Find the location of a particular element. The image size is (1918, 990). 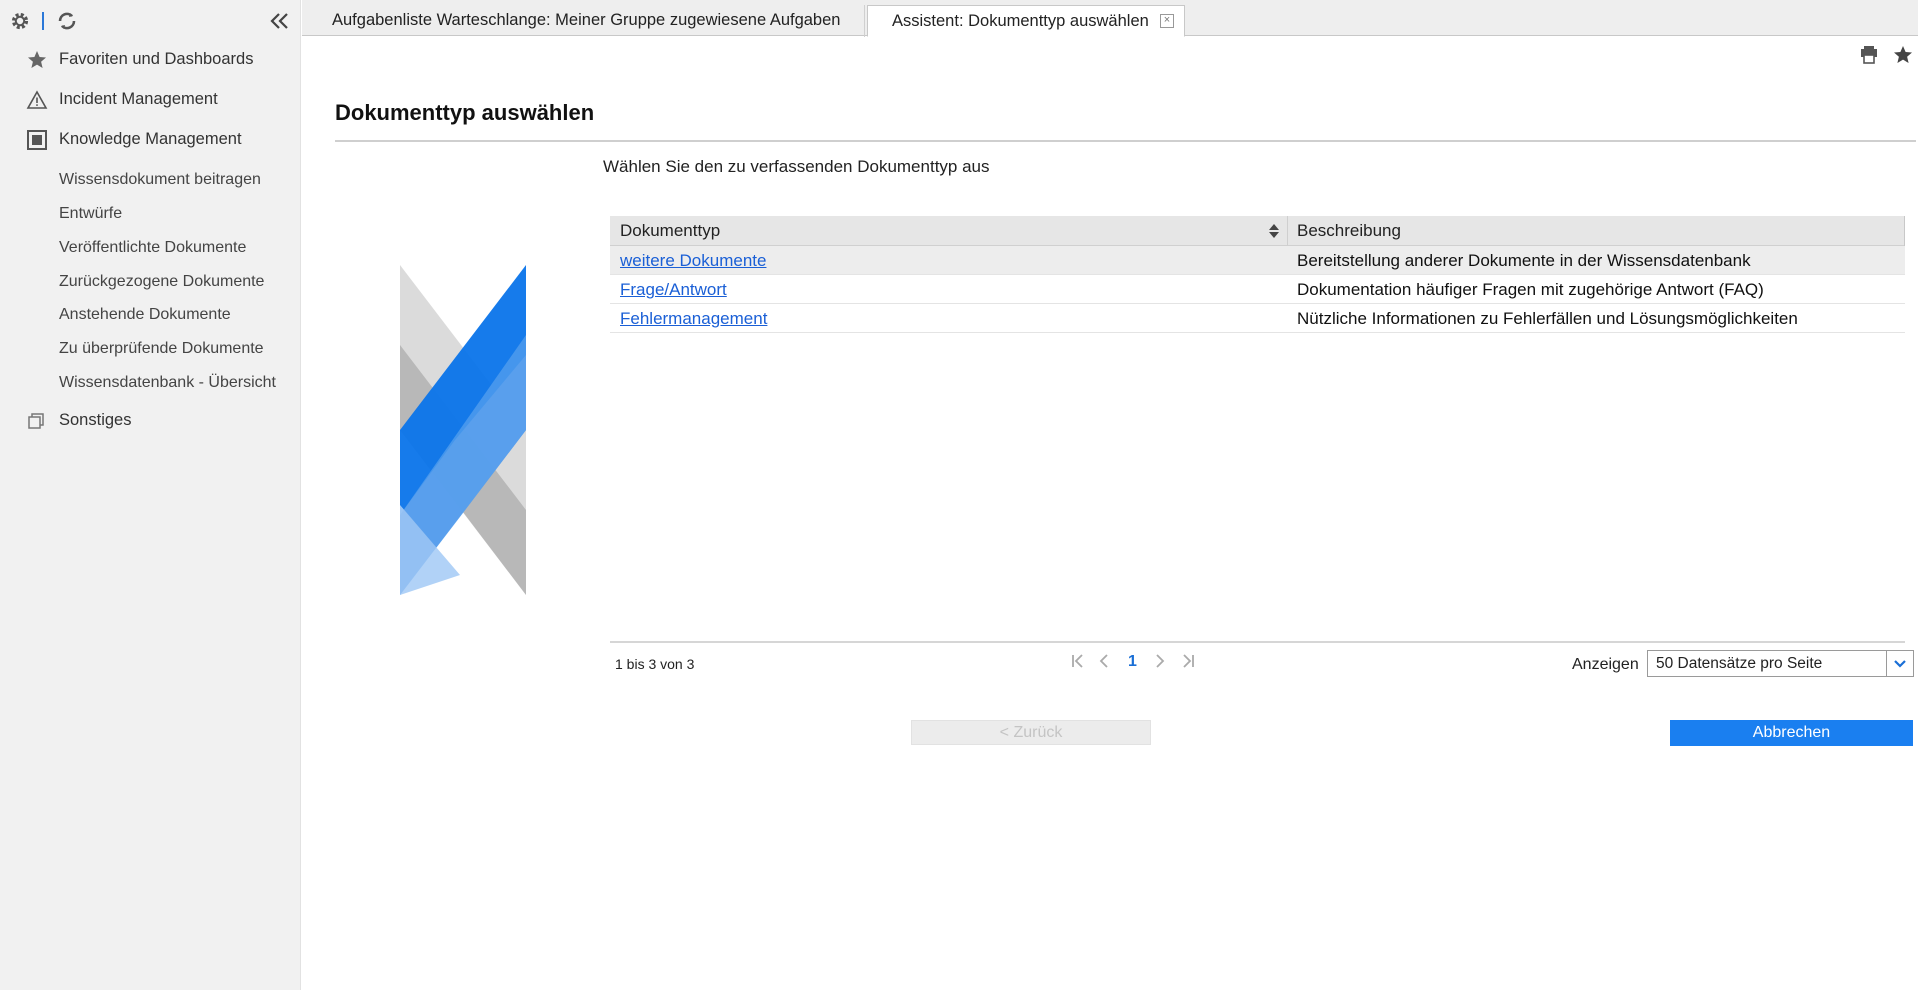

pager-divider is located at coordinates (1257, 642).